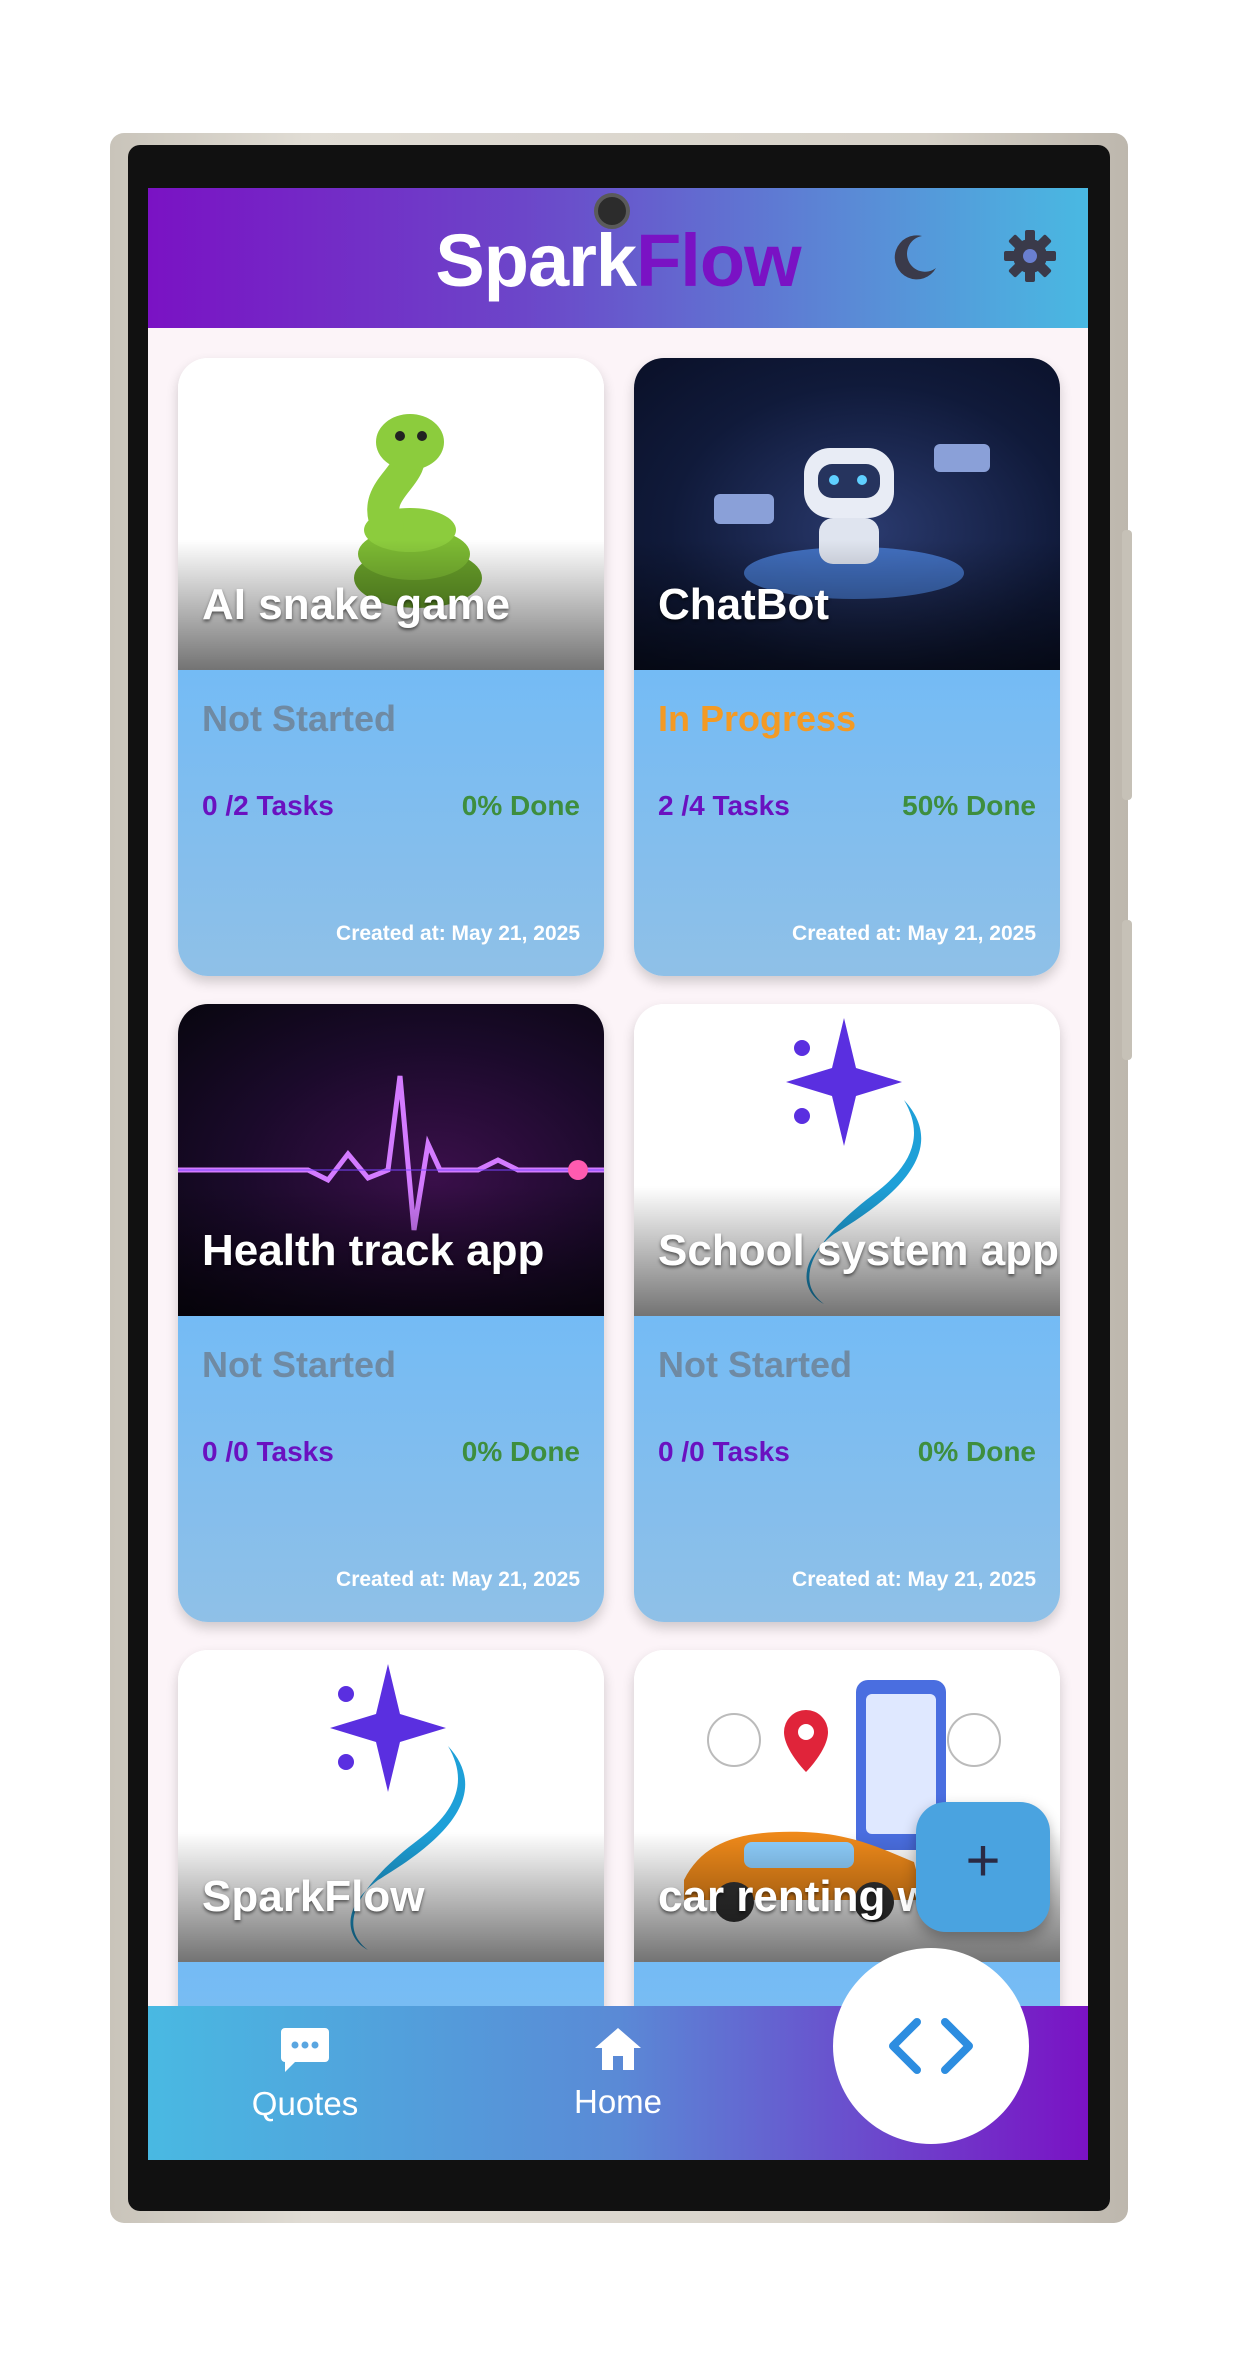 The width and height of the screenshot is (1245, 2359). Describe the element at coordinates (1127, 990) in the screenshot. I see `power-button` at that location.